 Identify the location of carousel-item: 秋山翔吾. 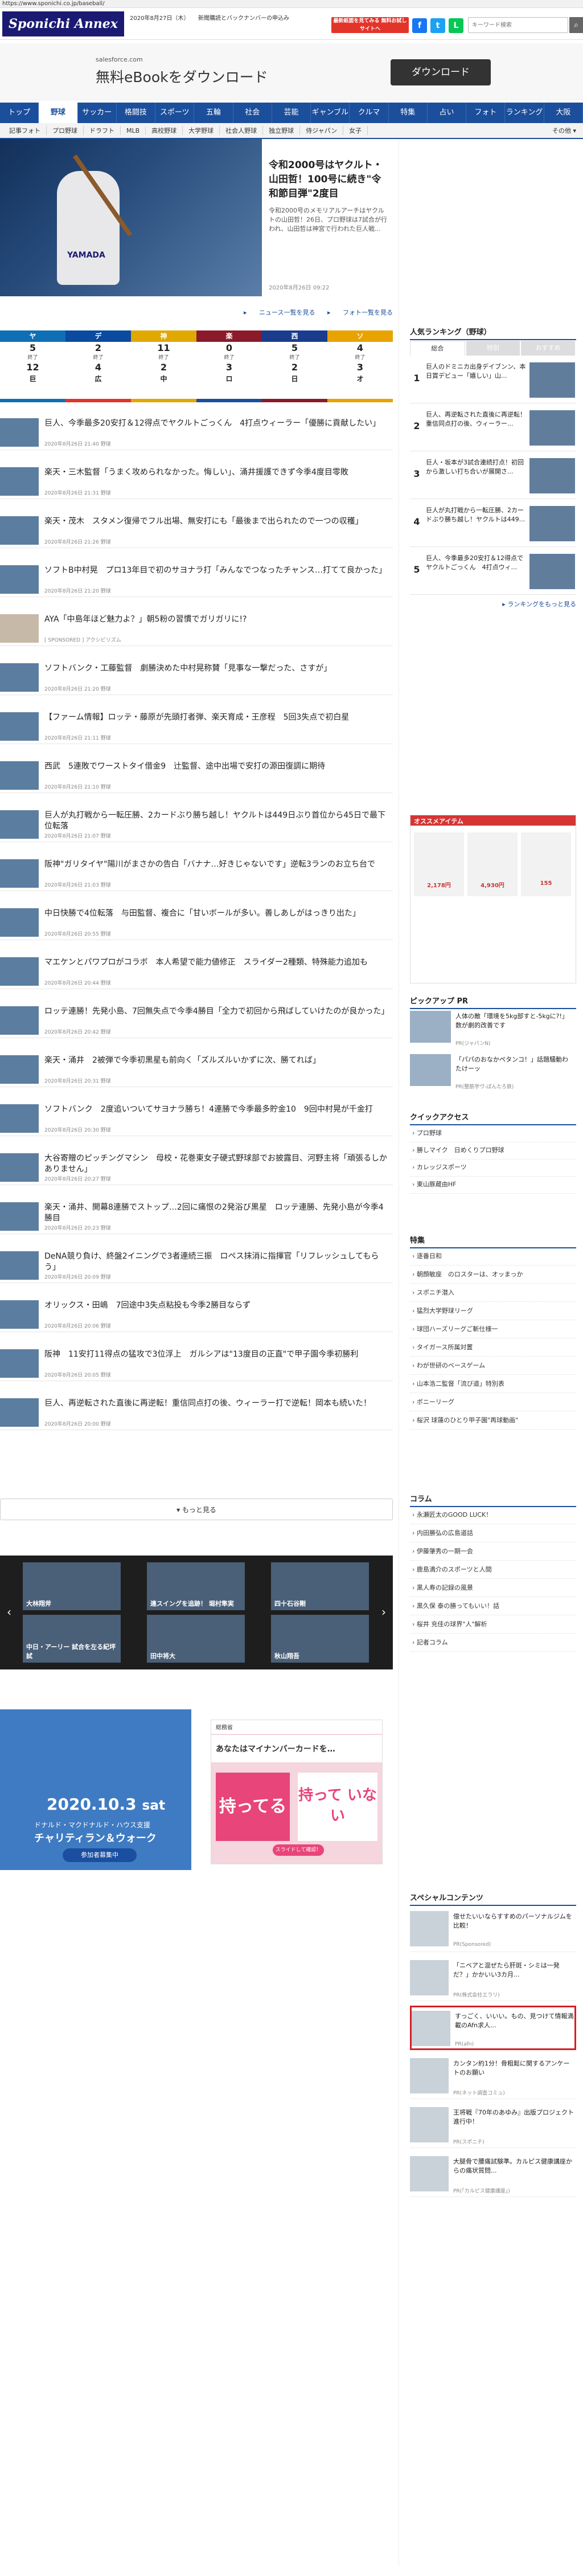
(320, 1639).